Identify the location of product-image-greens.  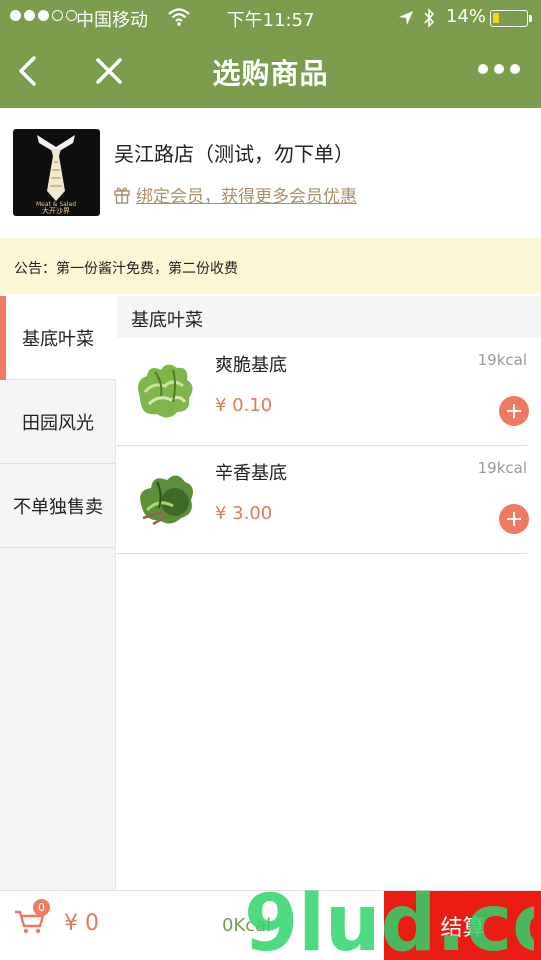
(166, 500).